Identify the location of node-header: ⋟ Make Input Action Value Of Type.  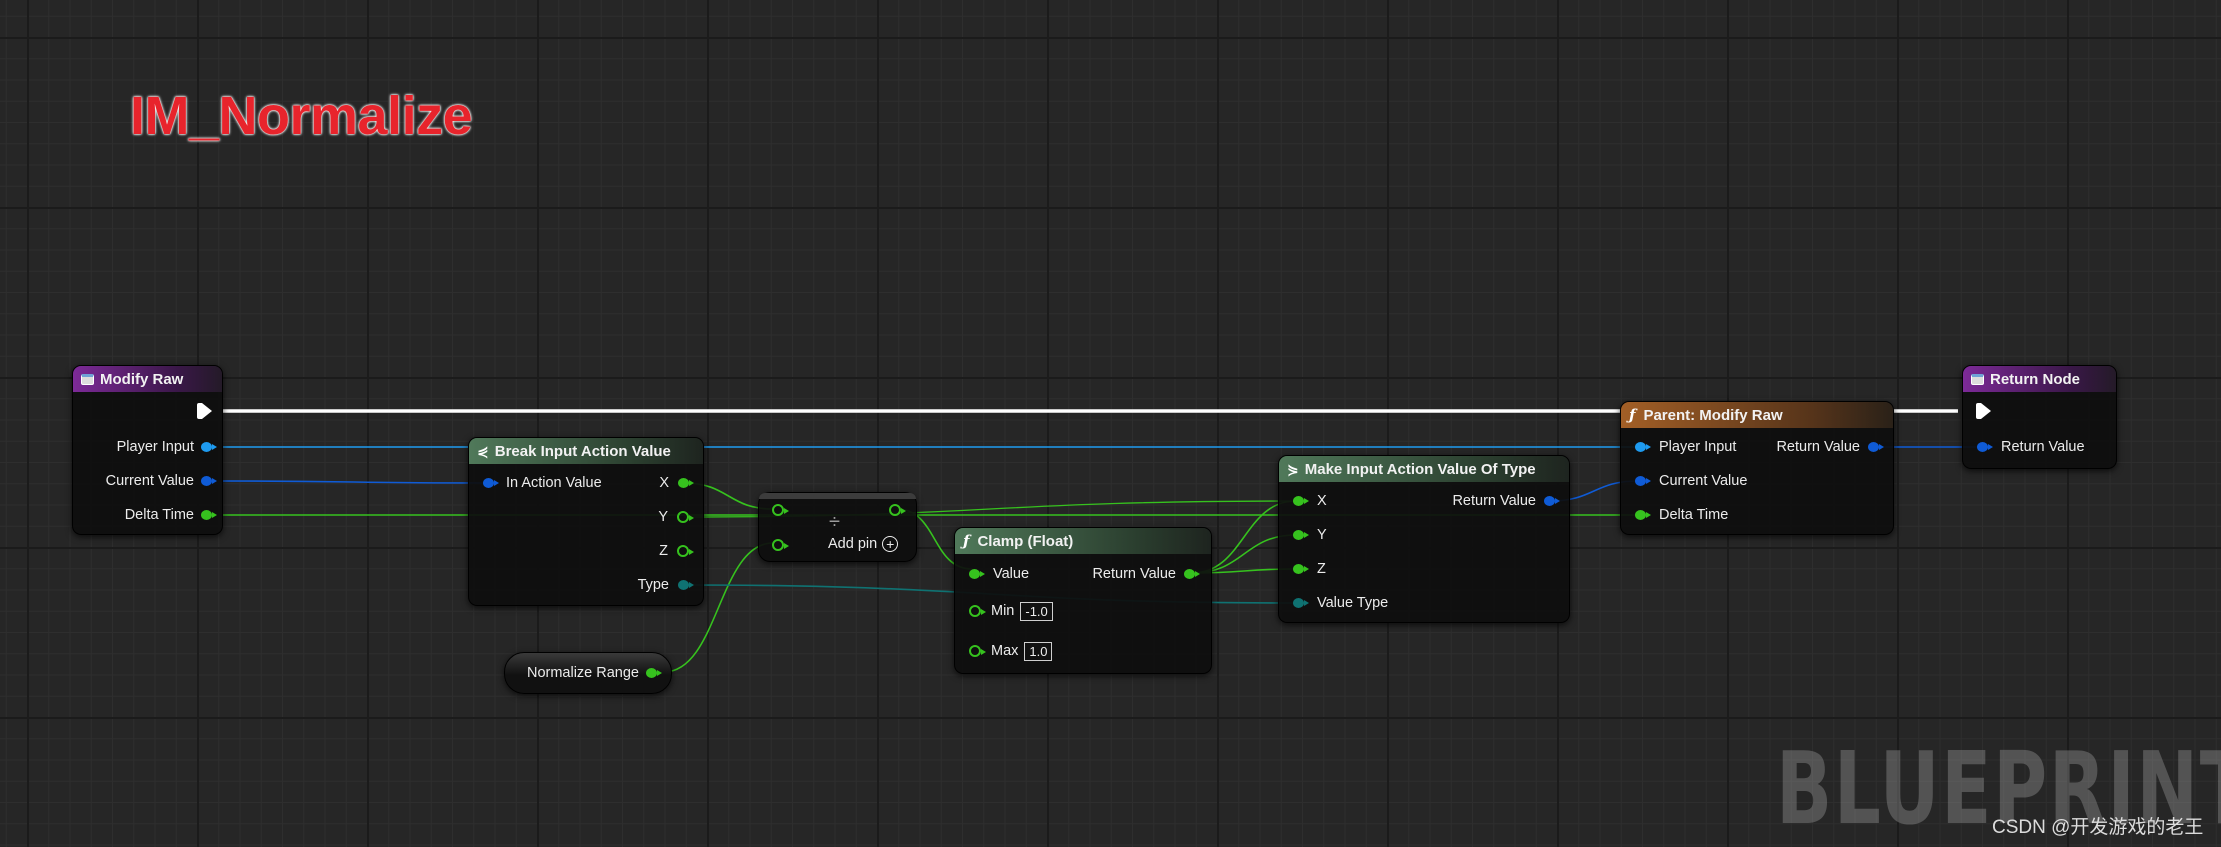
(1424, 469).